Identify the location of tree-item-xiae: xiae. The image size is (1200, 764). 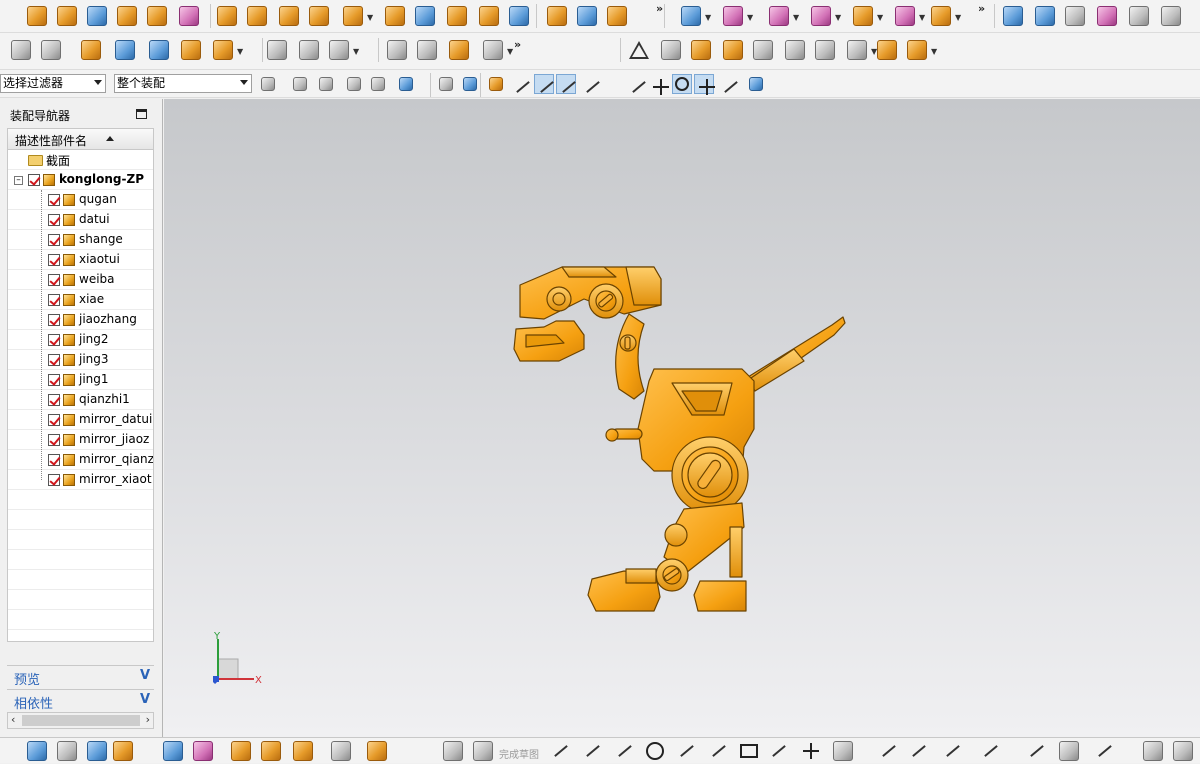
(80, 300).